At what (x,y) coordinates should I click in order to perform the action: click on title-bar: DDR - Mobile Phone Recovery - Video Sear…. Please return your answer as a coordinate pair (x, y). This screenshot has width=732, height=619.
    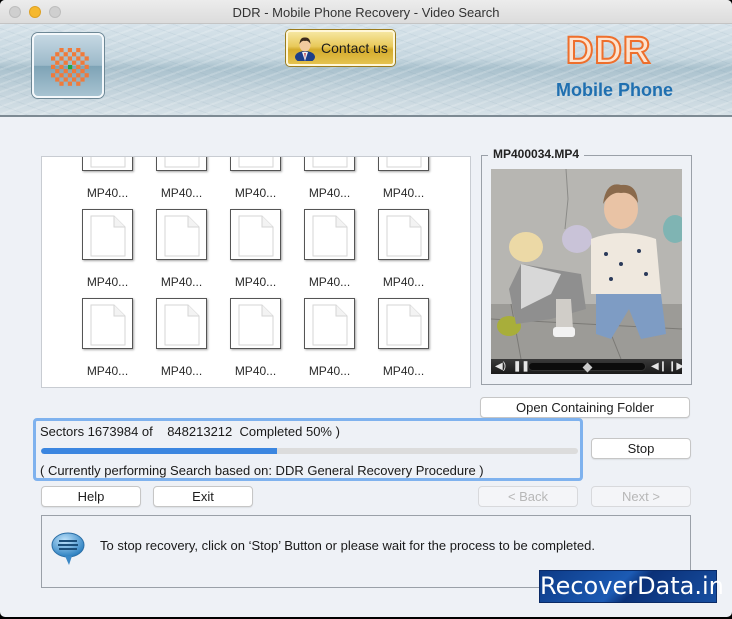
    Looking at the image, I should click on (366, 12).